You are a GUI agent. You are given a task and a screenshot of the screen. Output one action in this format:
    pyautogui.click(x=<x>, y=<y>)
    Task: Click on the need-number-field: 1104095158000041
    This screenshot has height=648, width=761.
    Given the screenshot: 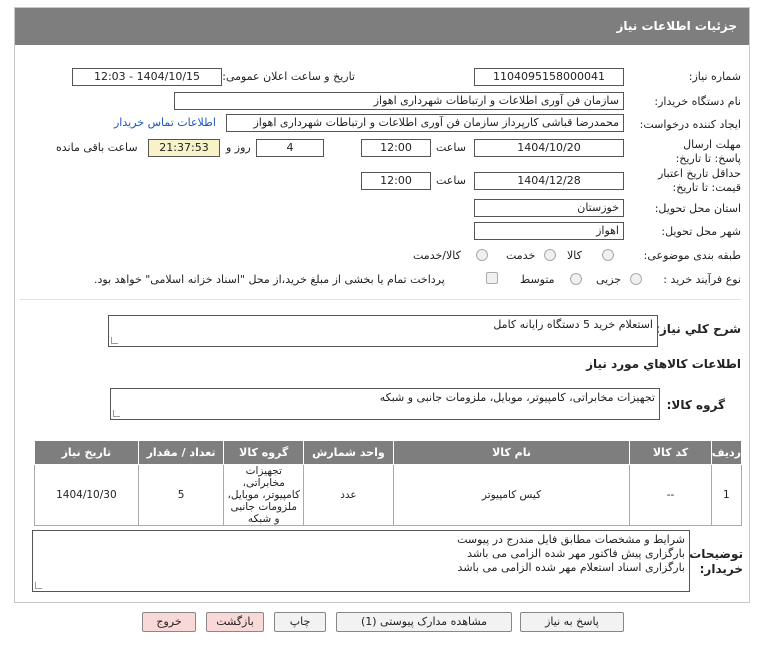 What is the action you would take?
    pyautogui.click(x=549, y=77)
    